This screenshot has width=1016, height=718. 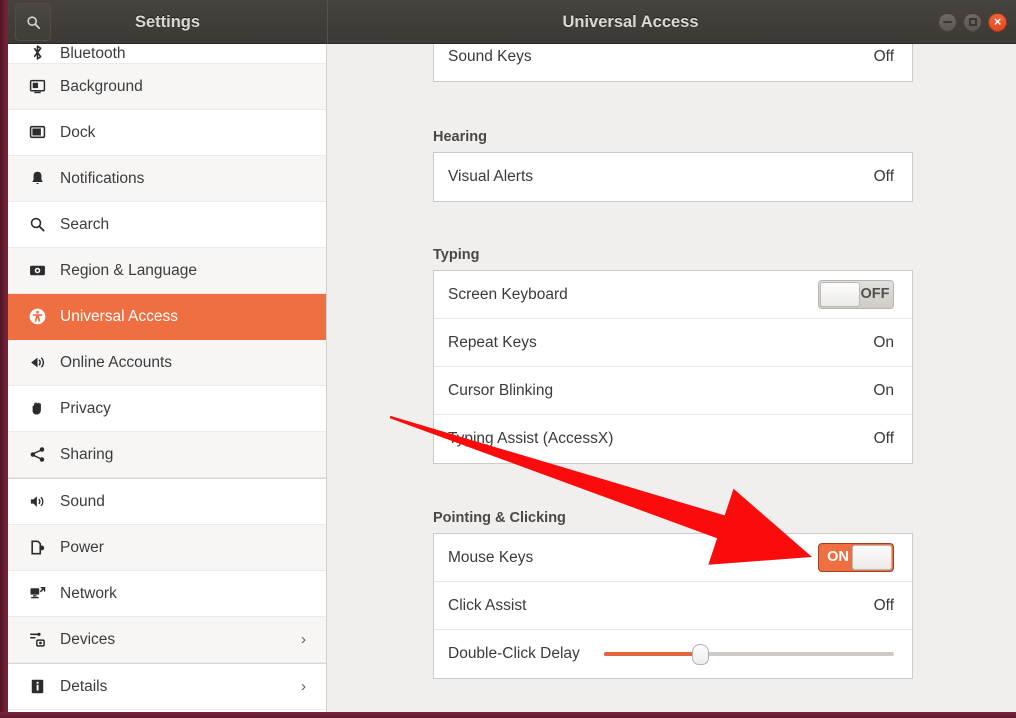 What do you see at coordinates (651, 654) in the screenshot?
I see `slider-fill` at bounding box center [651, 654].